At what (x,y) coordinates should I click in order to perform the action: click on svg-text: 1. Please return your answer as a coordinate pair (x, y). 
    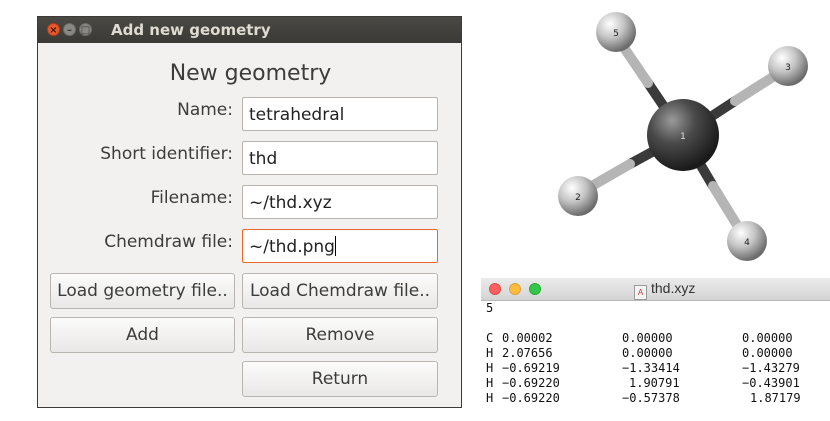
    Looking at the image, I should click on (683, 137).